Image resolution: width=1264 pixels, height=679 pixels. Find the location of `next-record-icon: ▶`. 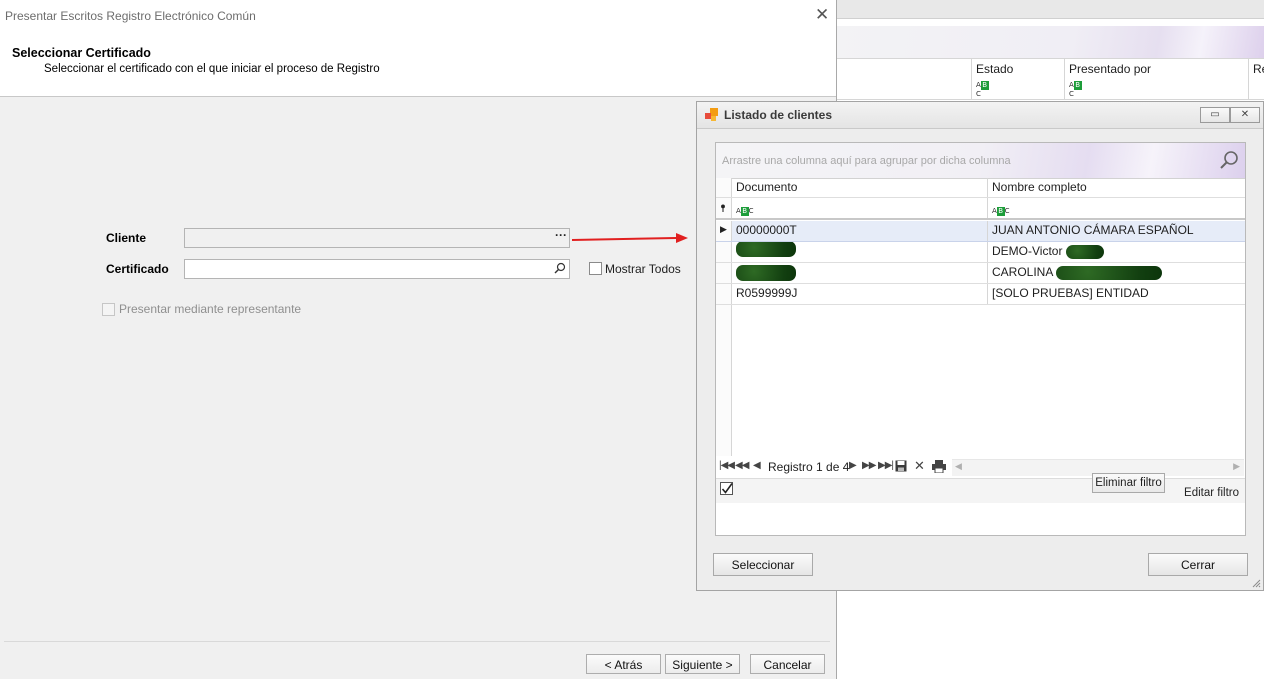

next-record-icon: ▶ is located at coordinates (853, 465).